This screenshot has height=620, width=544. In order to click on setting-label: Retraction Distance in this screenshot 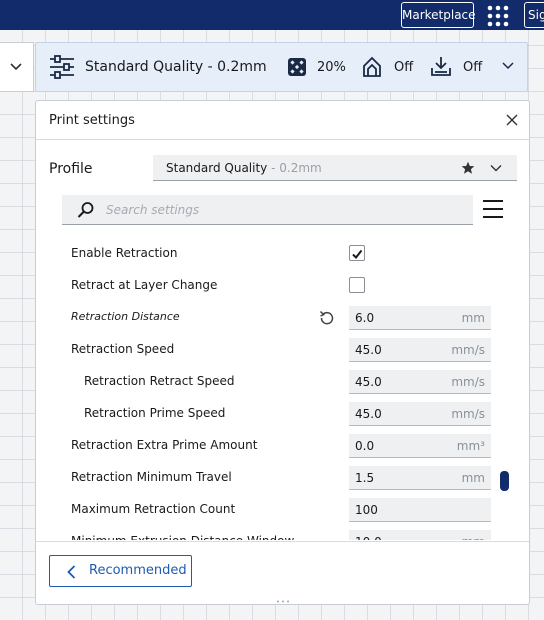, I will do `click(125, 316)`.